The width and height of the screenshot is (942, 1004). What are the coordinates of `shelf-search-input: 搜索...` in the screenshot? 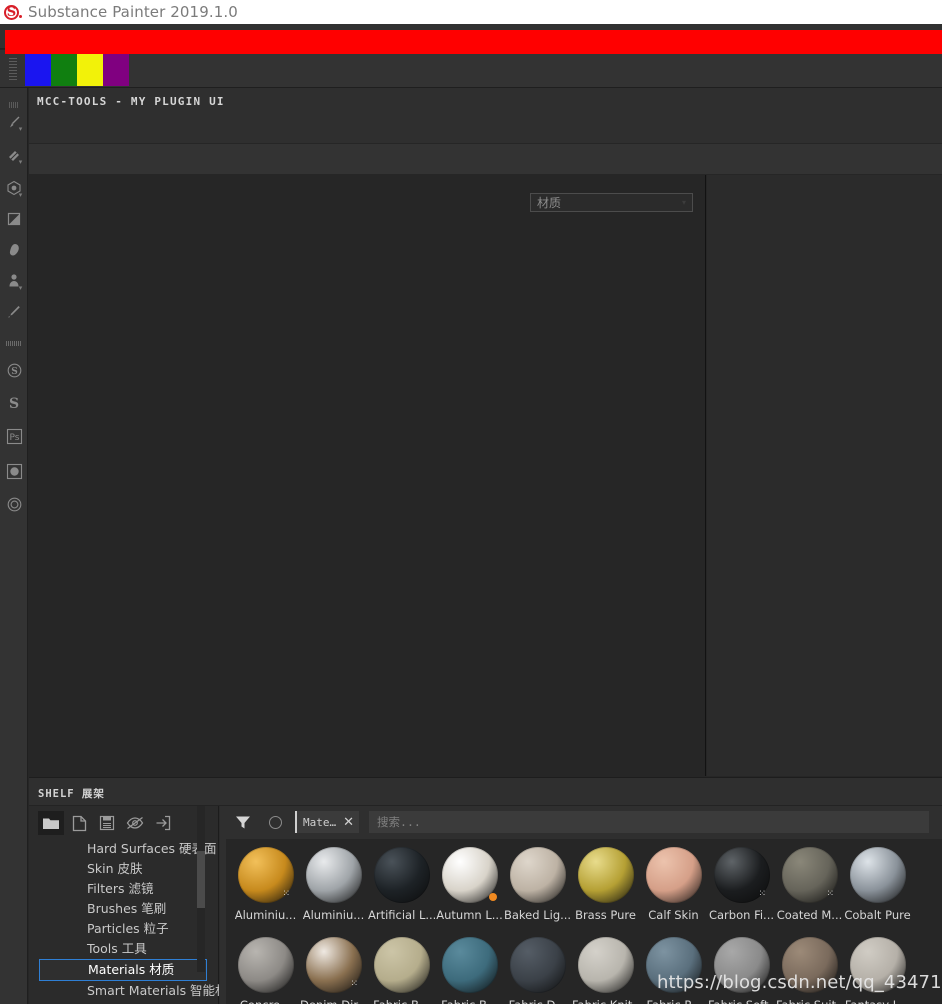 It's located at (649, 822).